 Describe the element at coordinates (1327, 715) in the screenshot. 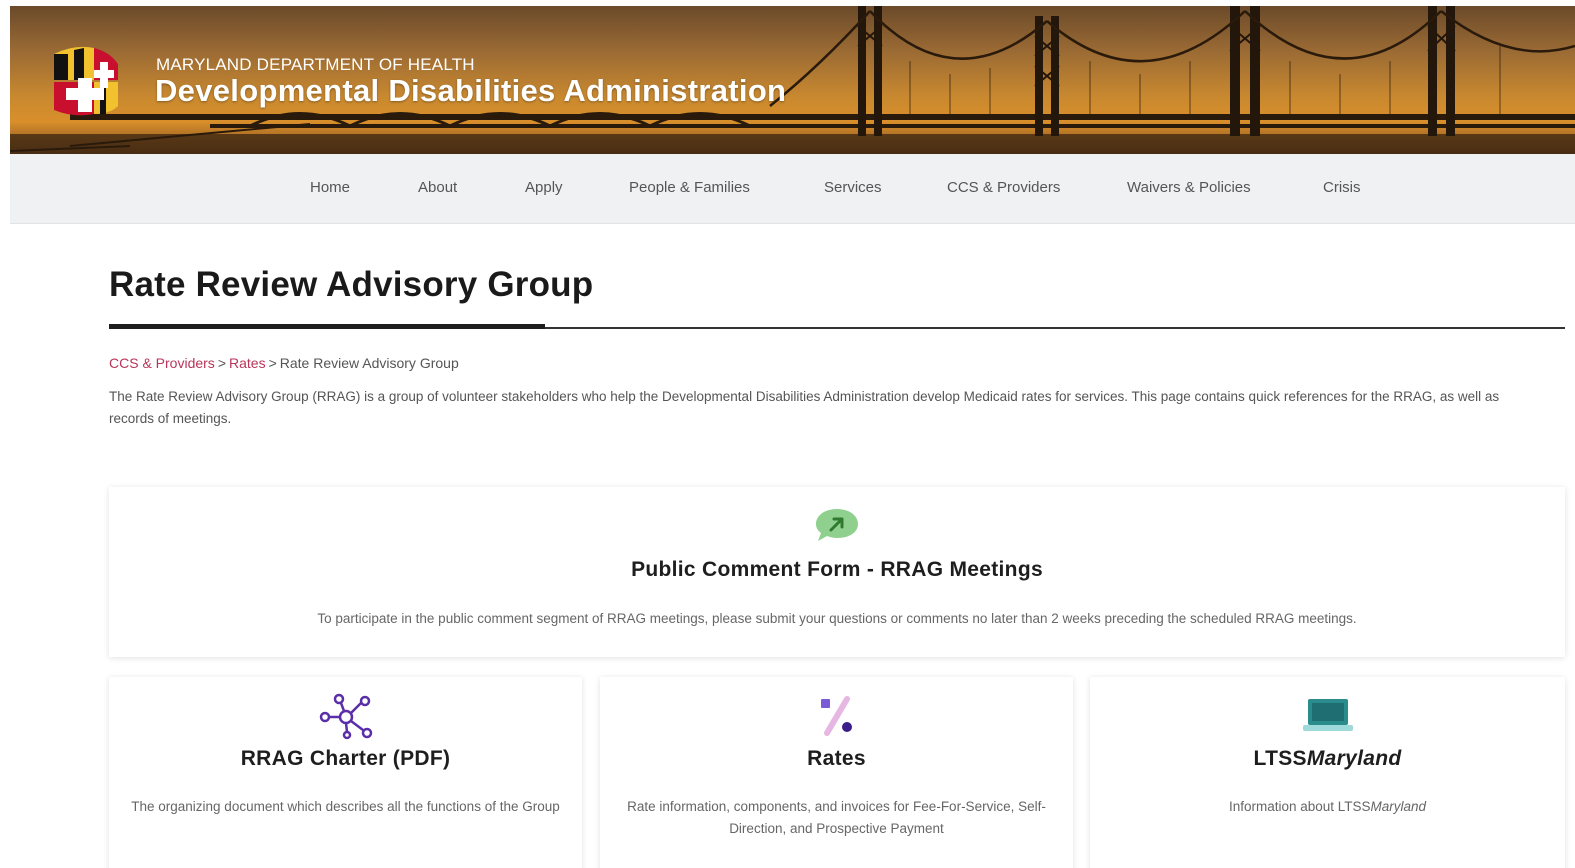

I see `laptop-icon` at that location.